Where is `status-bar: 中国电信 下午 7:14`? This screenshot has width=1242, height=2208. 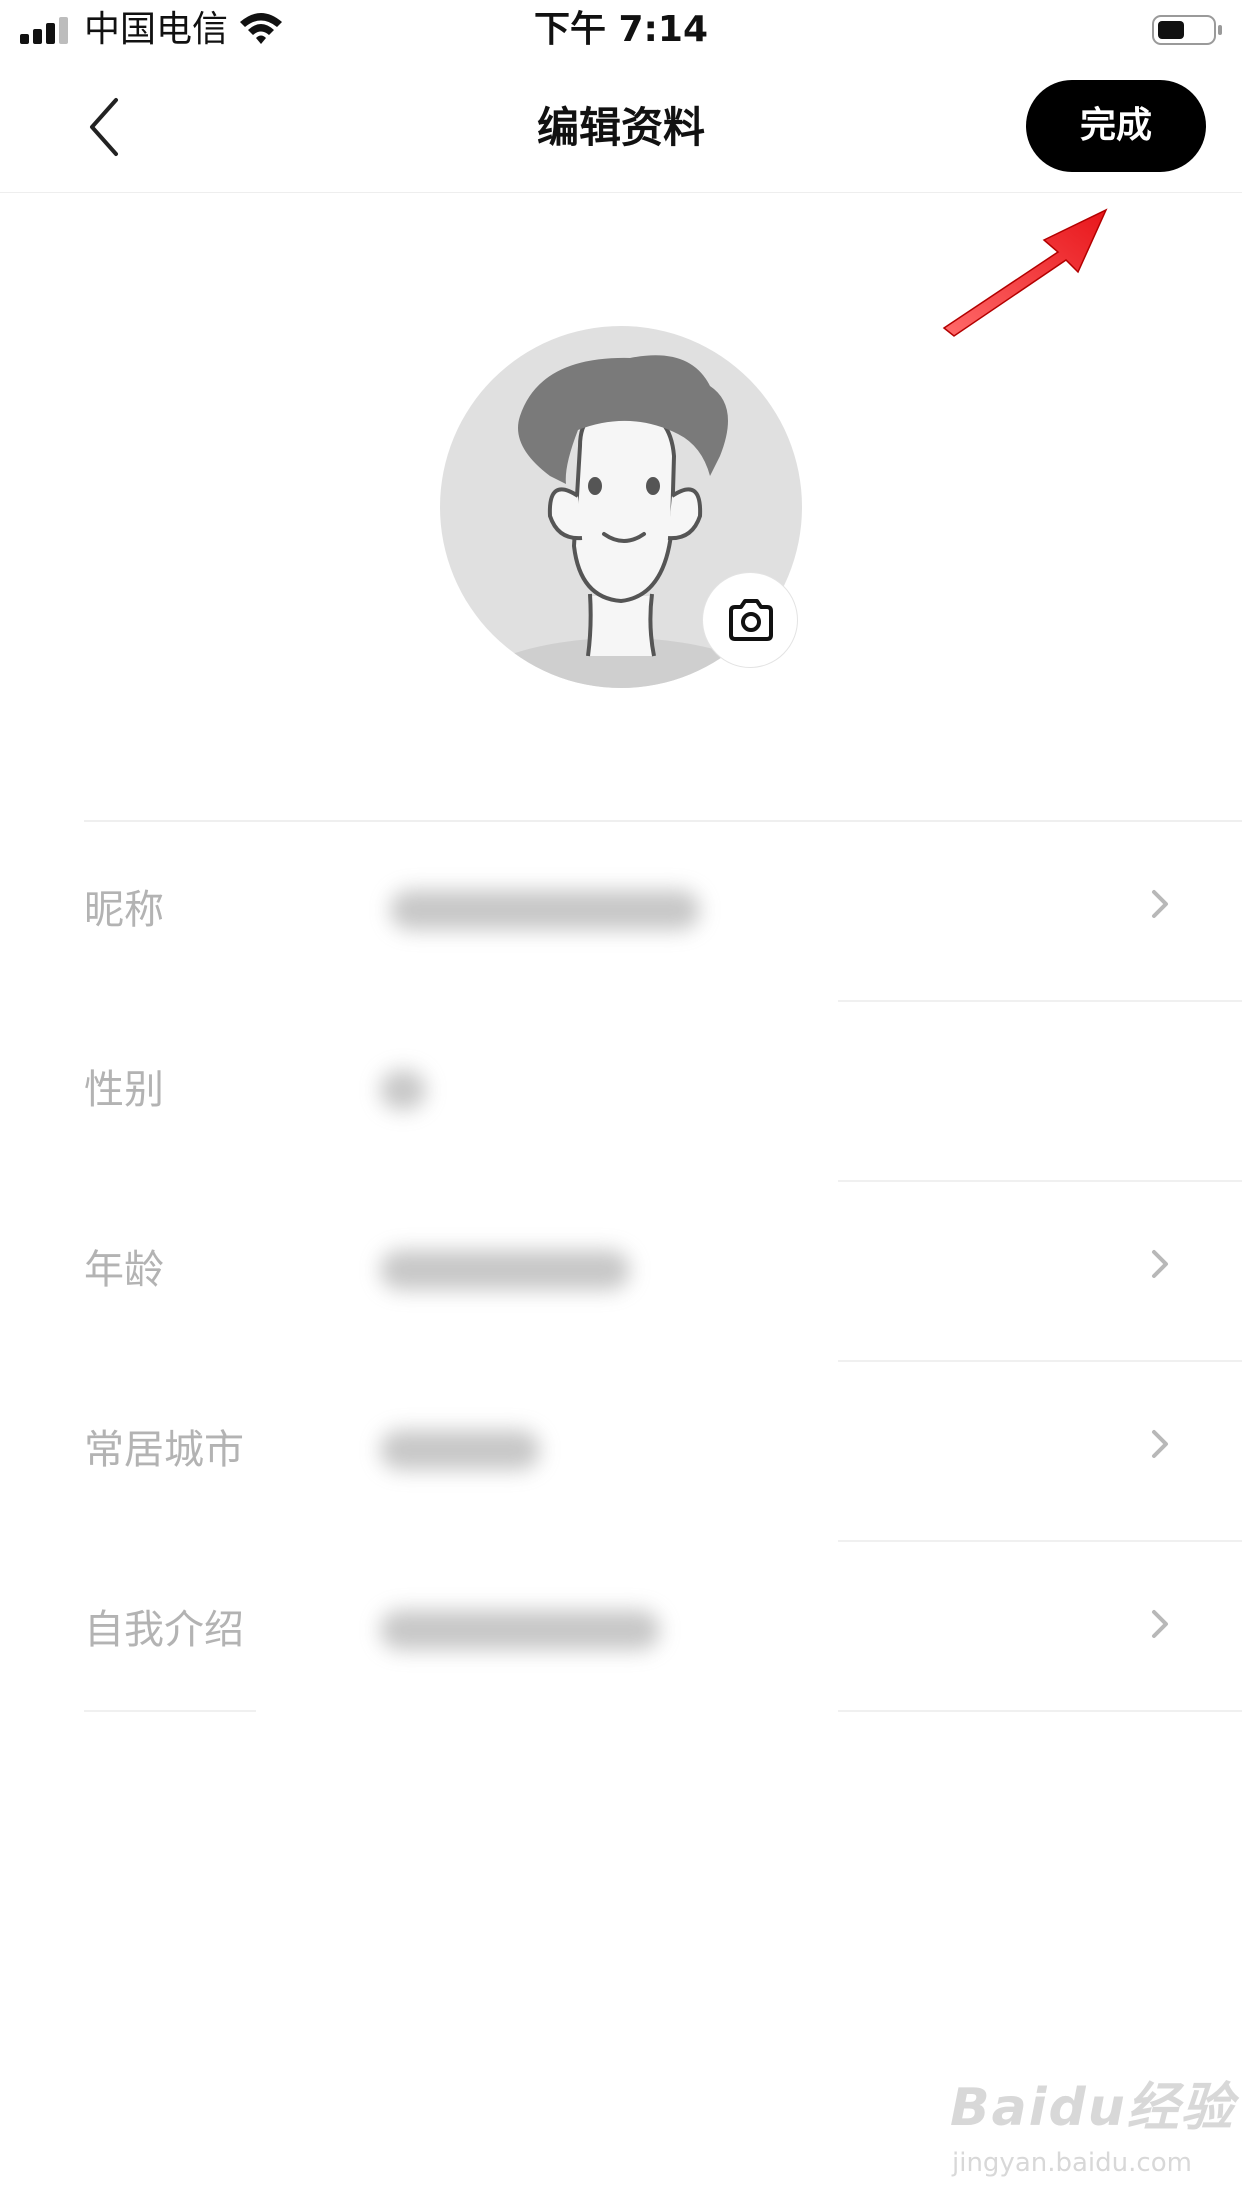 status-bar: 中国电信 下午 7:14 is located at coordinates (621, 32).